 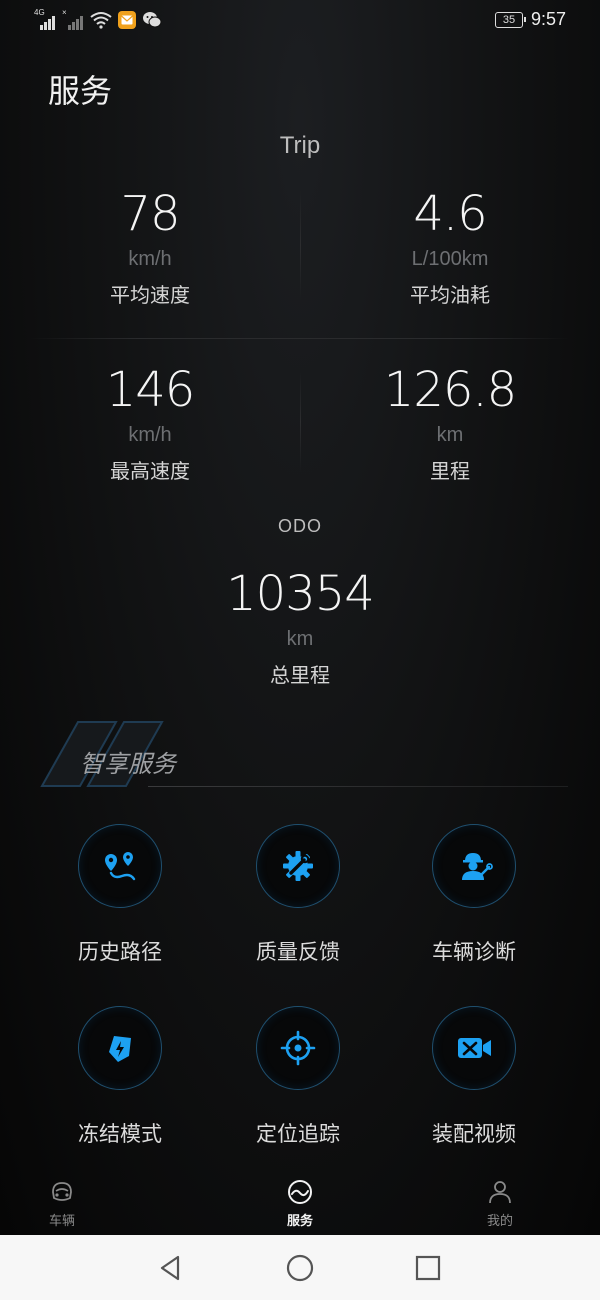 I want to click on max-speed-label: 最高速度, so click(x=150, y=471).